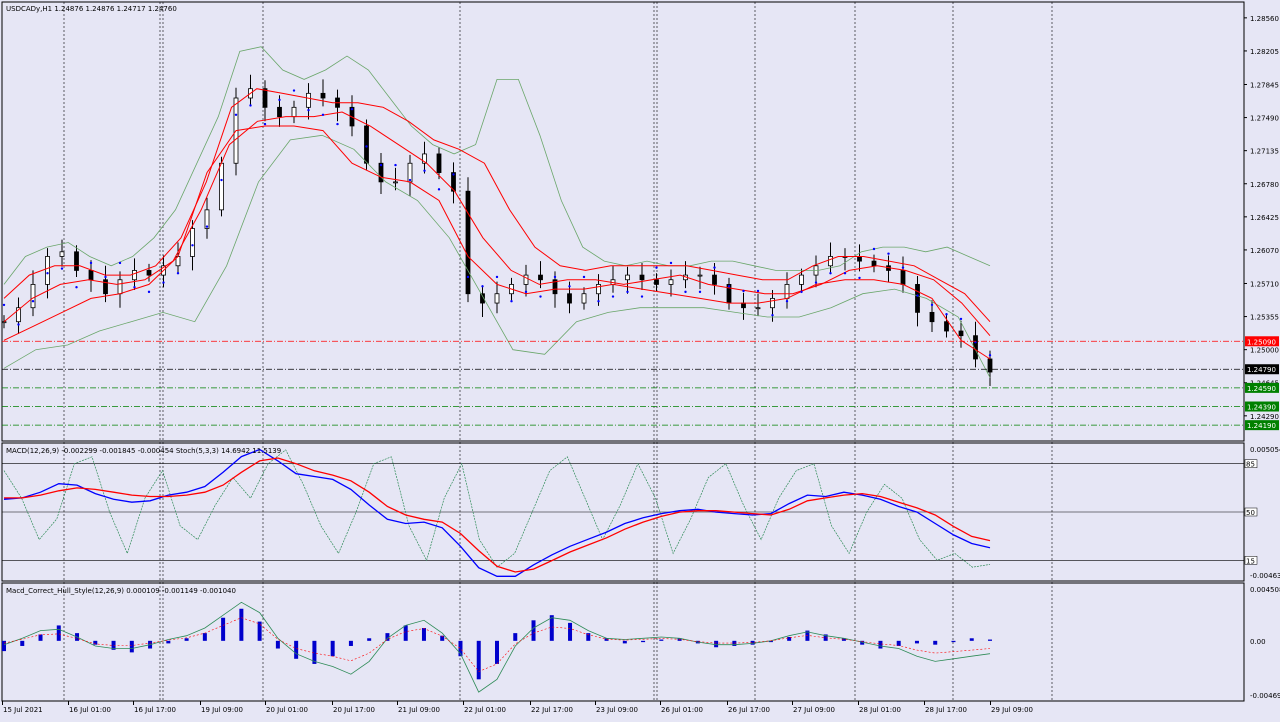 This screenshot has height=722, width=1280. Describe the element at coordinates (222, 710) in the screenshot. I see `x-tick-label: 19 Jul 09:00` at that location.